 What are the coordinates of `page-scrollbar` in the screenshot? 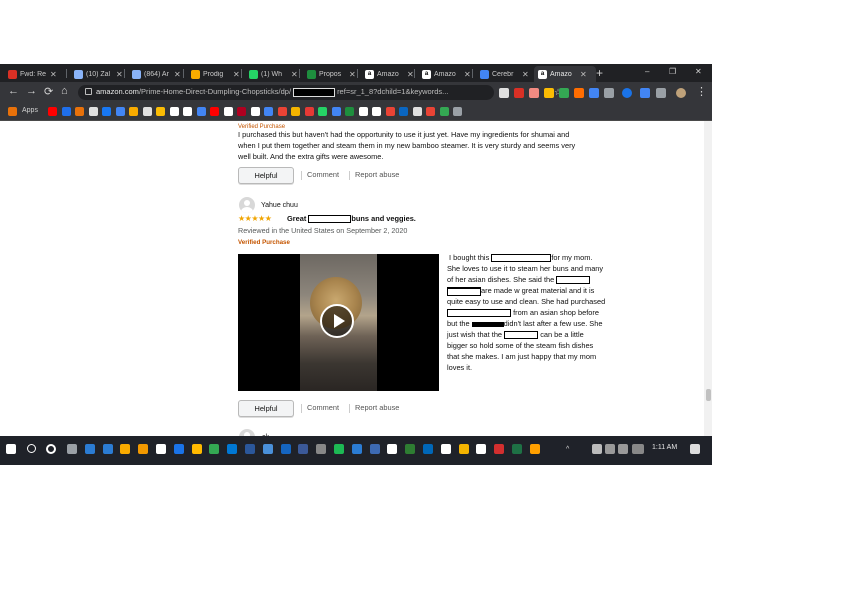 It's located at (708, 278).